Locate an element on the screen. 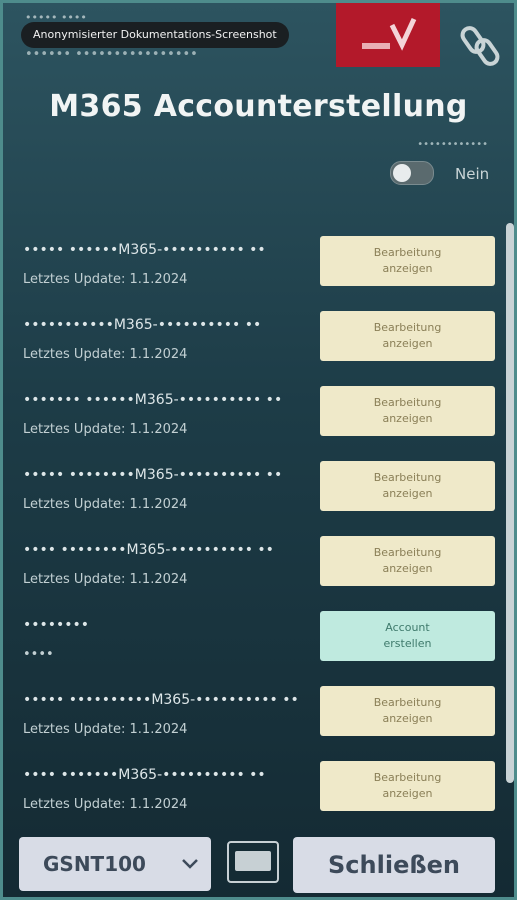 The image size is (517, 900). item-name: ••••••• ••••••M365-•••••••••• •• is located at coordinates (153, 400).